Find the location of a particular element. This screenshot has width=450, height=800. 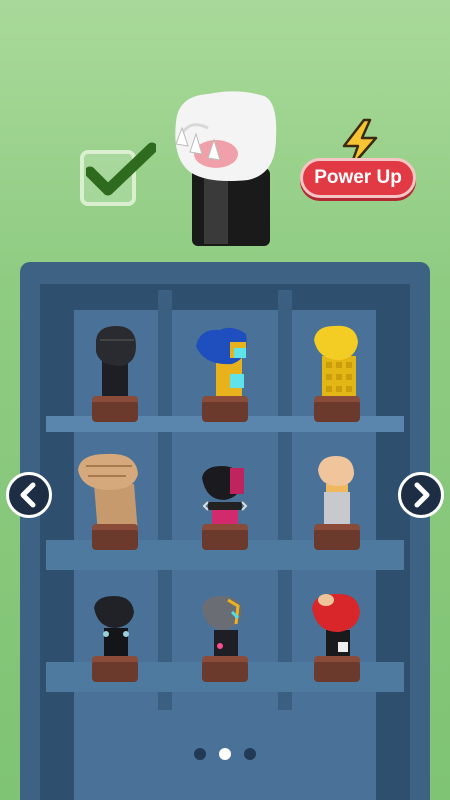

chevron-right-icon is located at coordinates (422, 495).